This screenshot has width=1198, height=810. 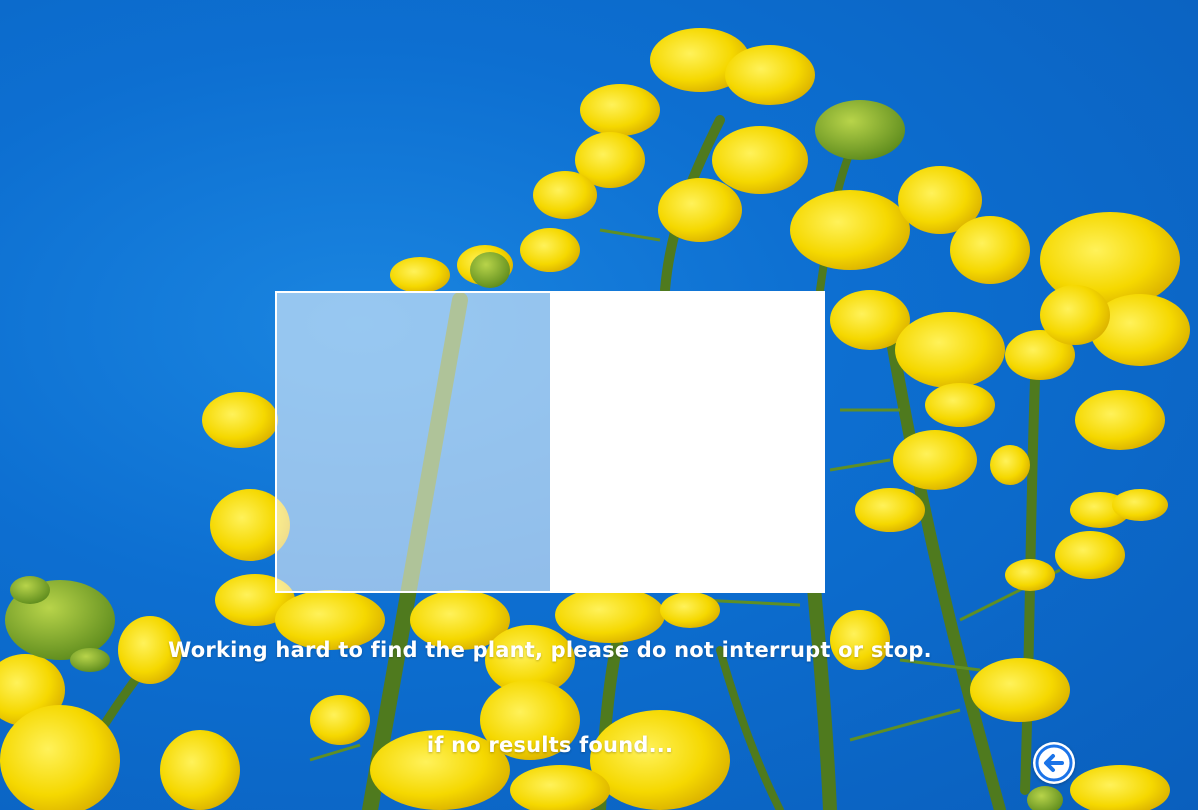 I want to click on back-button, so click(x=1054, y=763).